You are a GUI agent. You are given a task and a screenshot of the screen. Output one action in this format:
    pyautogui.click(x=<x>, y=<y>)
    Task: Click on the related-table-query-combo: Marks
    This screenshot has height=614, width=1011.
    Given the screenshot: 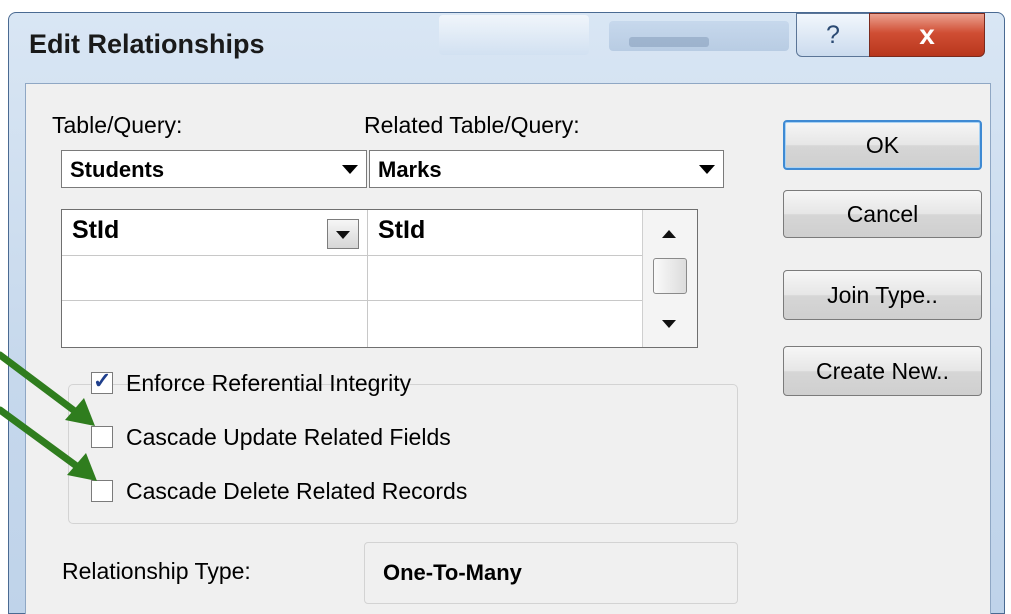 What is the action you would take?
    pyautogui.click(x=546, y=169)
    